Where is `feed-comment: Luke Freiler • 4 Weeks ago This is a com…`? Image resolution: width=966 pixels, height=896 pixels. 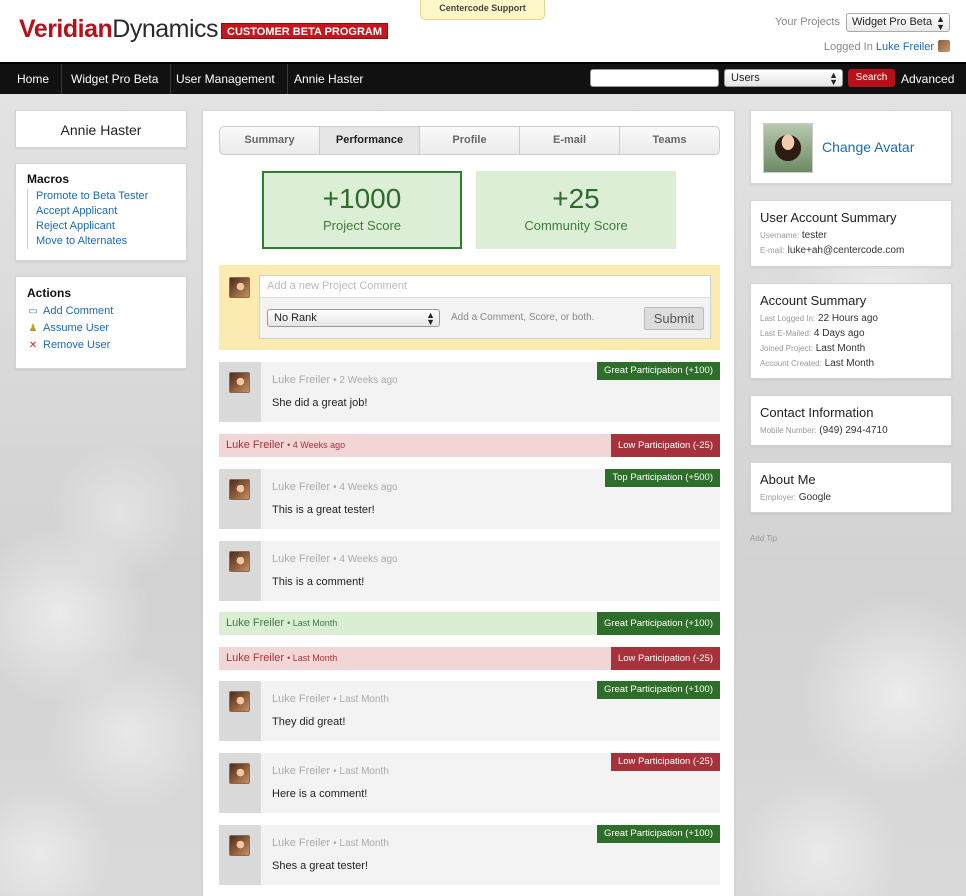 feed-comment: Luke Freiler • 4 Weeks ago This is a com… is located at coordinates (469, 571).